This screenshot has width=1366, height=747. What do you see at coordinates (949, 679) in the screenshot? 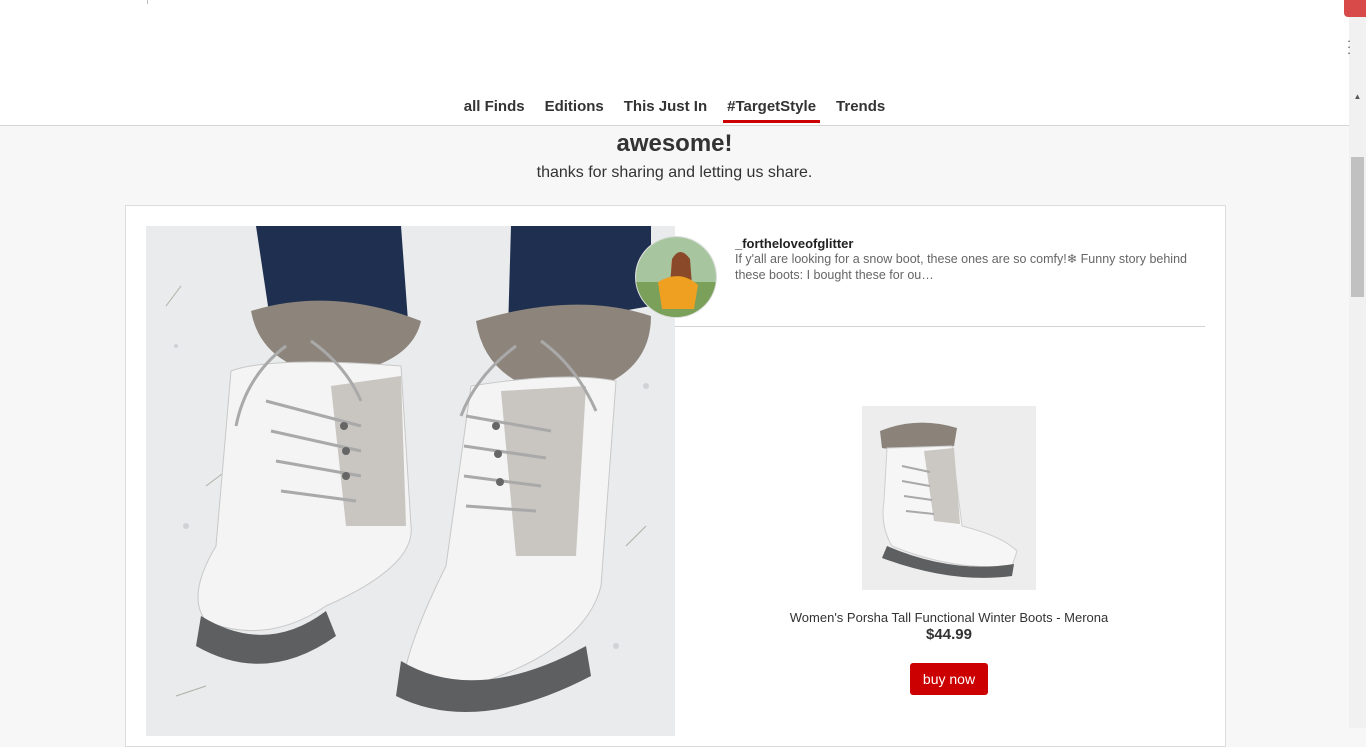
I see `buy-now-button: buy now` at bounding box center [949, 679].